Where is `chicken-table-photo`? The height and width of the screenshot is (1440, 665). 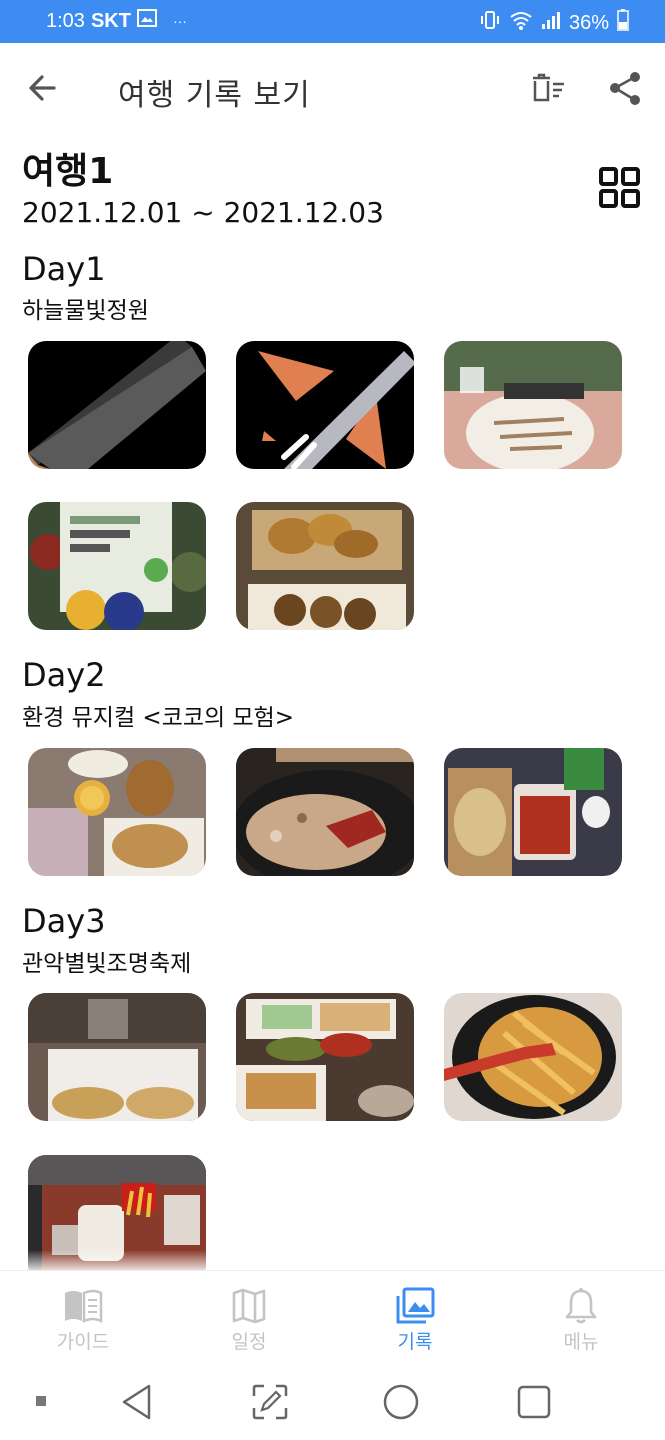 chicken-table-photo is located at coordinates (117, 1057).